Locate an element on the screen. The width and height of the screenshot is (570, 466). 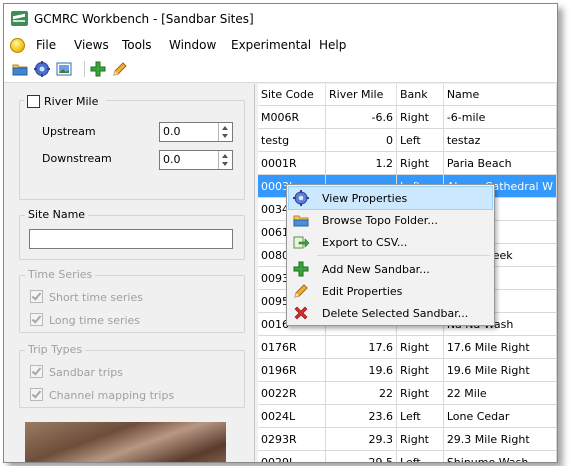
river-mile-cell: 29.5 is located at coordinates (361, 456).